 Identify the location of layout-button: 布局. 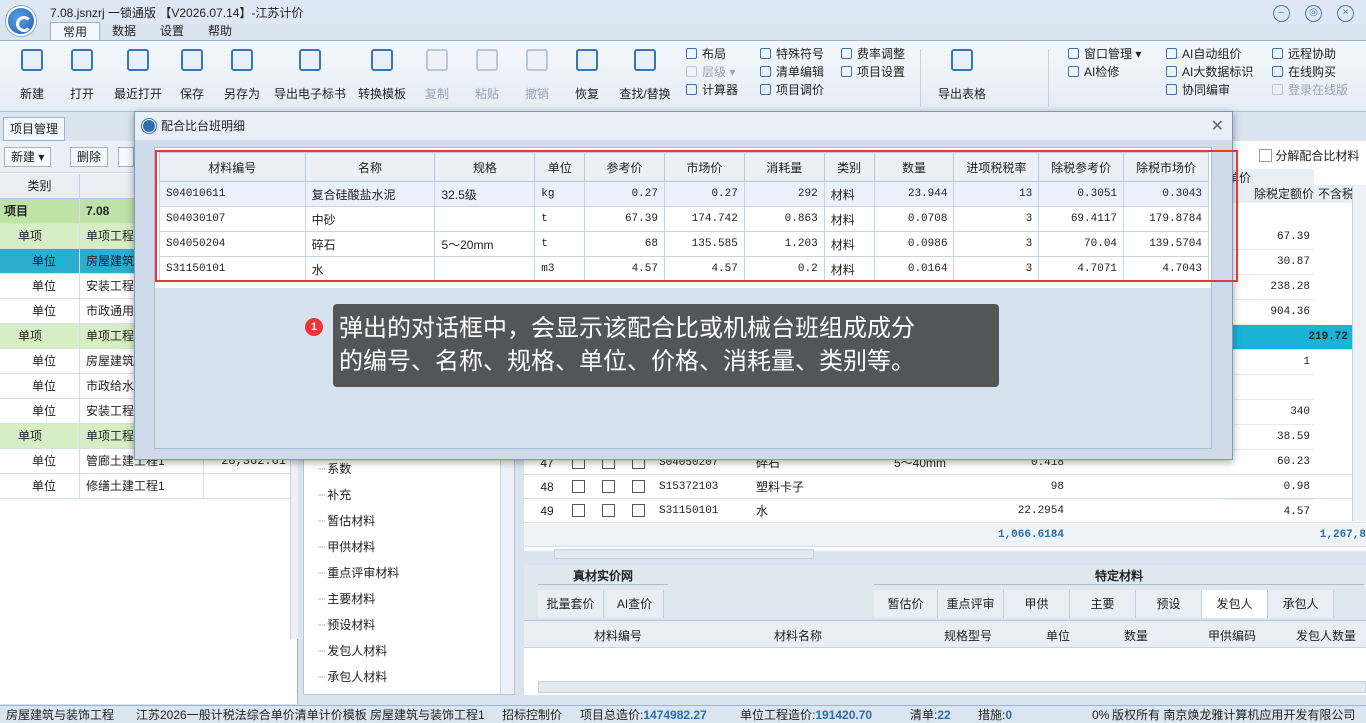
(712, 54).